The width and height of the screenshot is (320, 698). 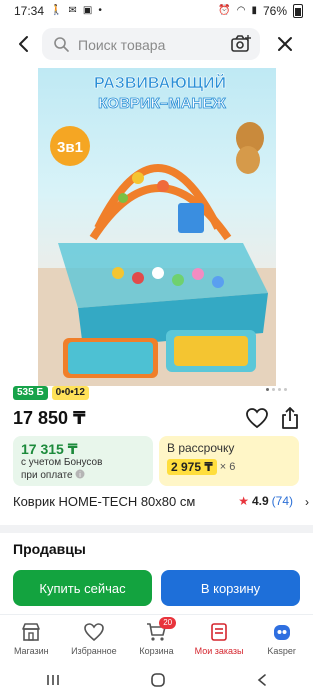 I want to click on carousel-dot-active, so click(x=267, y=389).